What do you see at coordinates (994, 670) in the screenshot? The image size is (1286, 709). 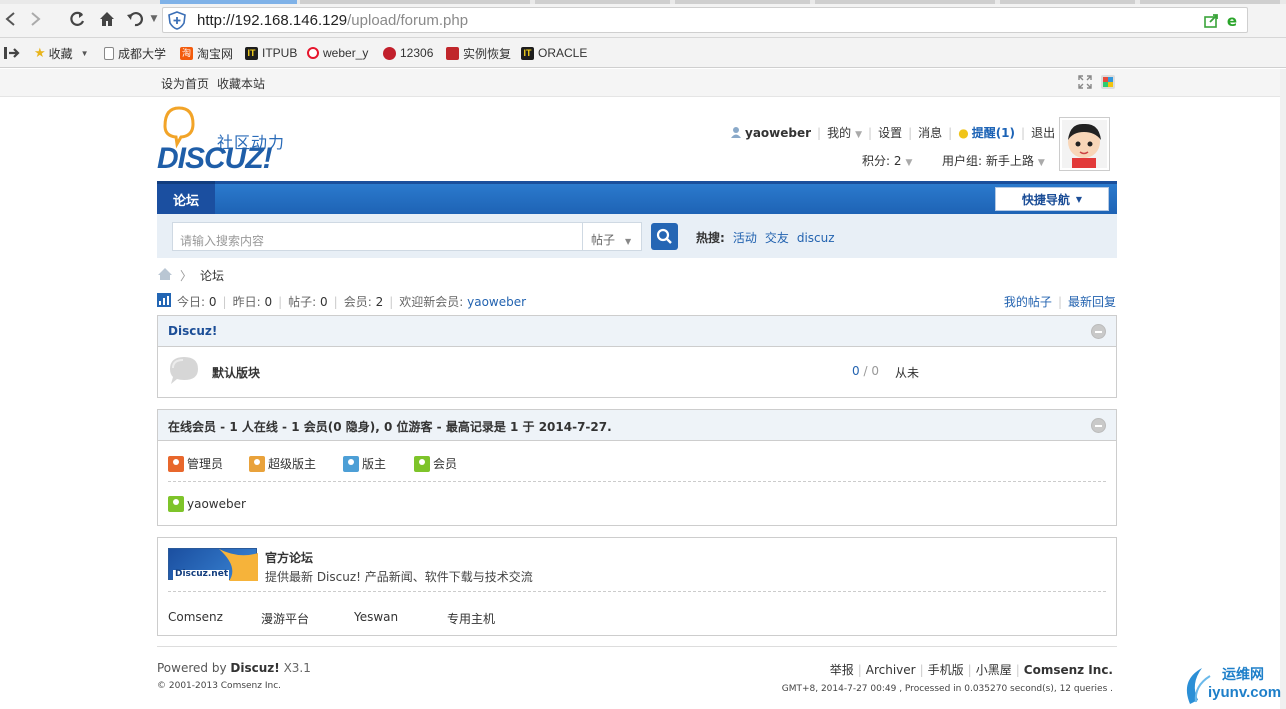 I see `blacklist-link: 小黑屋` at bounding box center [994, 670].